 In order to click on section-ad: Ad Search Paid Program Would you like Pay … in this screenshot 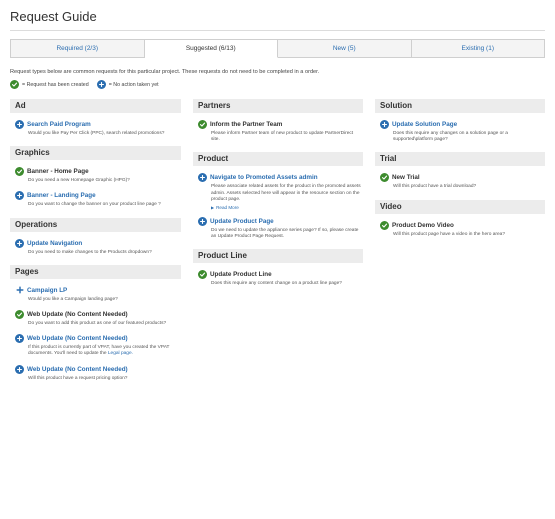, I will do `click(95, 118)`.